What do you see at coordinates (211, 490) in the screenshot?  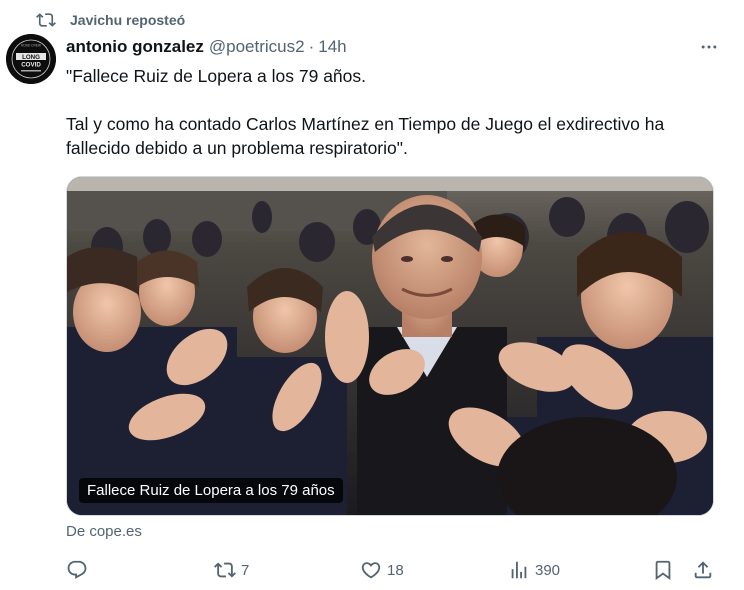 I see `card-caption: Fallece Ruiz de Lopera a los 79 años` at bounding box center [211, 490].